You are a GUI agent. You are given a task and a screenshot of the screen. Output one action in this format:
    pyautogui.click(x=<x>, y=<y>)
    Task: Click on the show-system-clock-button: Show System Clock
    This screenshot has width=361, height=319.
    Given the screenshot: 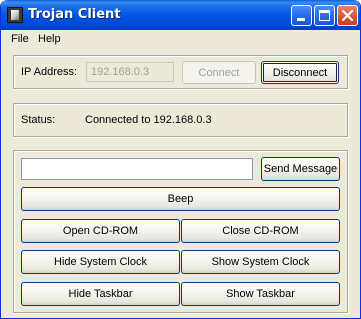 What is the action you would take?
    pyautogui.click(x=260, y=262)
    